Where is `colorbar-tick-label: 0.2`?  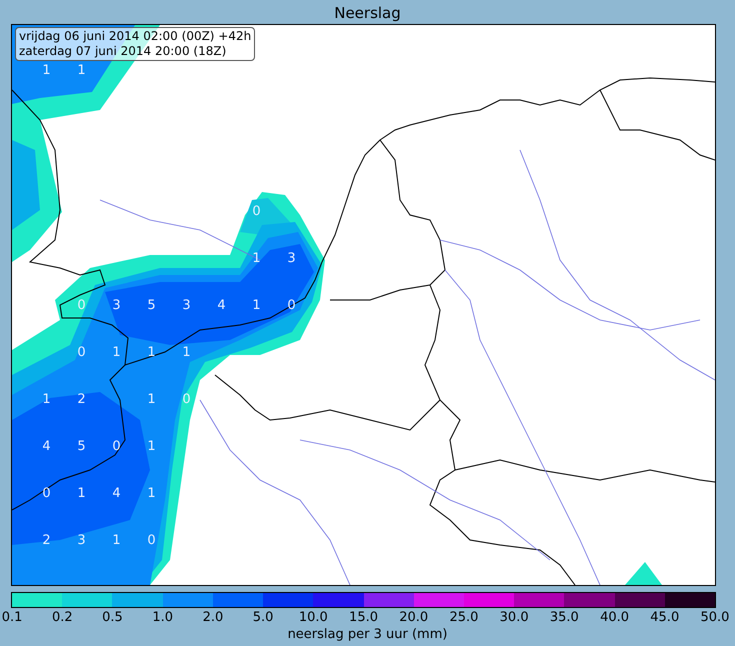 colorbar-tick-label: 0.2 is located at coordinates (62, 618).